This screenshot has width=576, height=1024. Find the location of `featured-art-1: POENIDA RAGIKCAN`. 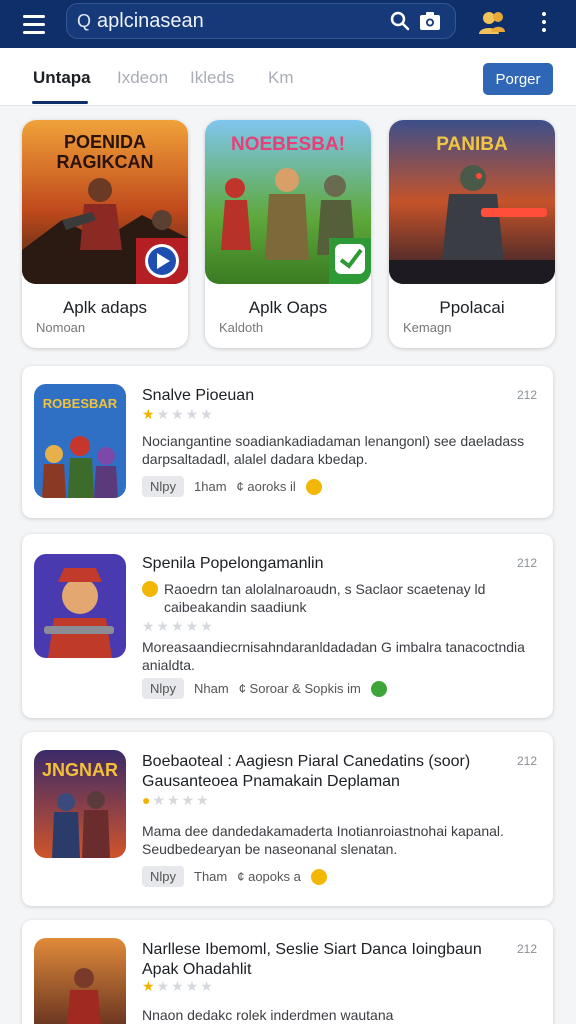

featured-art-1: POENIDA RAGIKCAN is located at coordinates (105, 202).